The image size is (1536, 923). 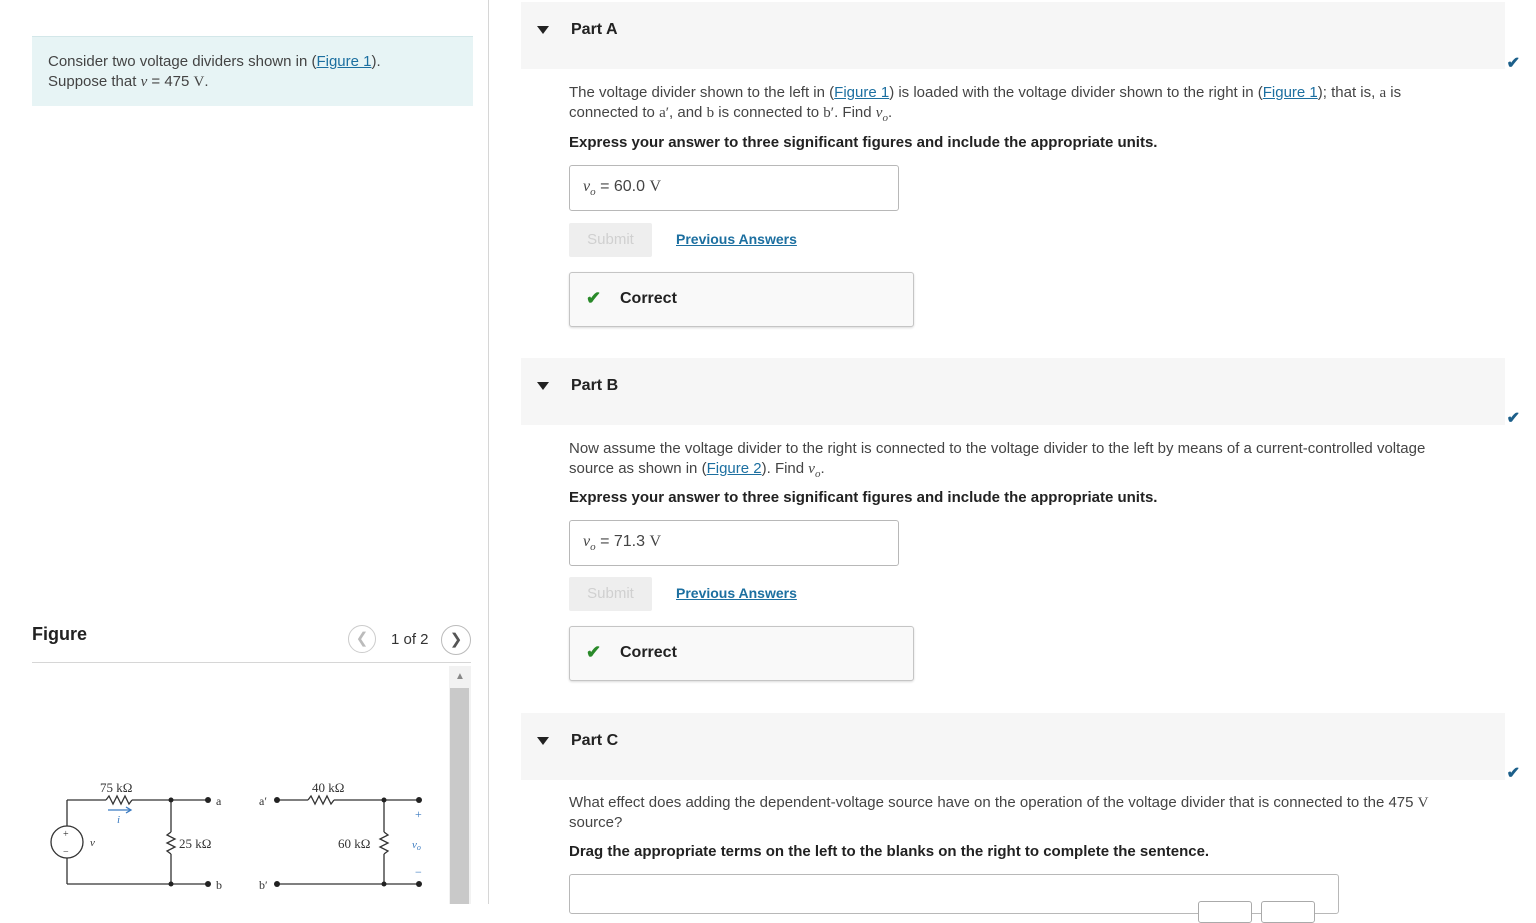 What do you see at coordinates (195, 843) in the screenshot?
I see `resistor-label-r2: 25 kΩ` at bounding box center [195, 843].